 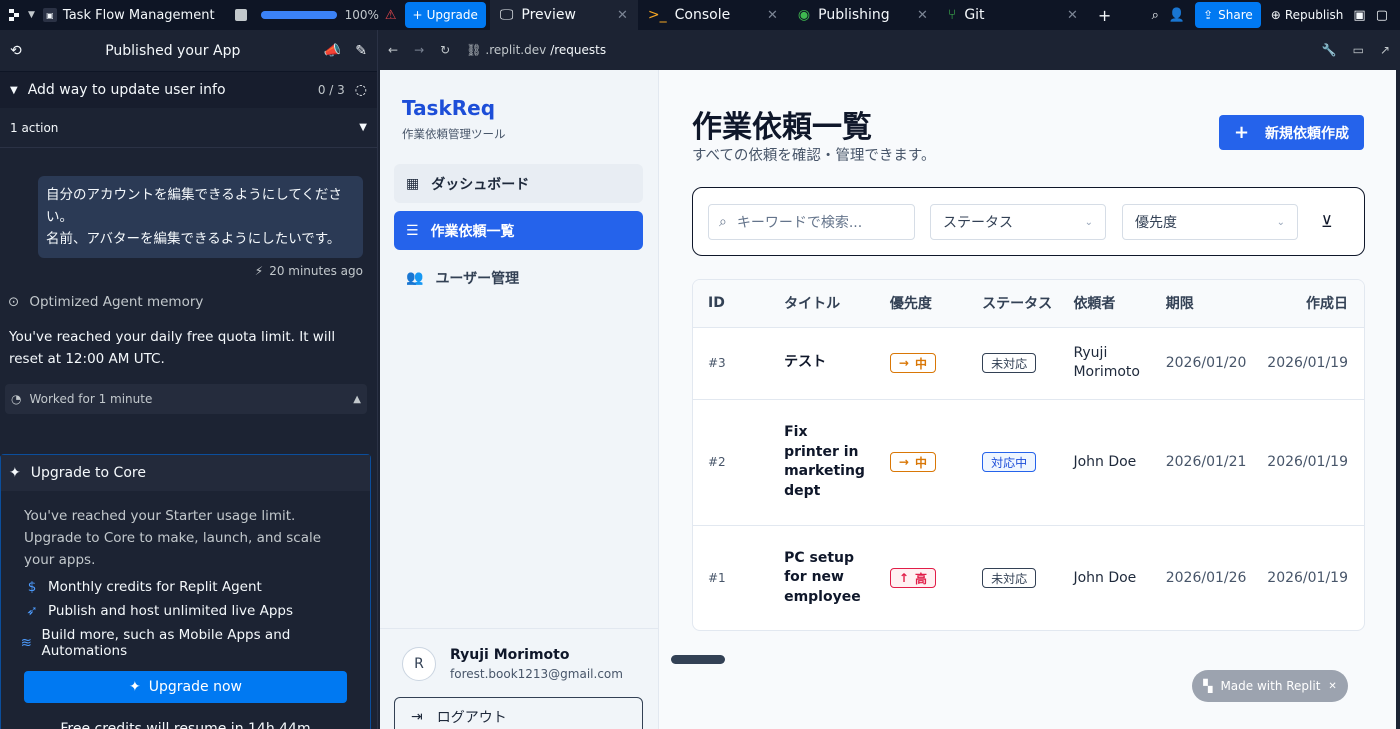 What do you see at coordinates (357, 399) in the screenshot?
I see `chevron-up-icon: ▲` at bounding box center [357, 399].